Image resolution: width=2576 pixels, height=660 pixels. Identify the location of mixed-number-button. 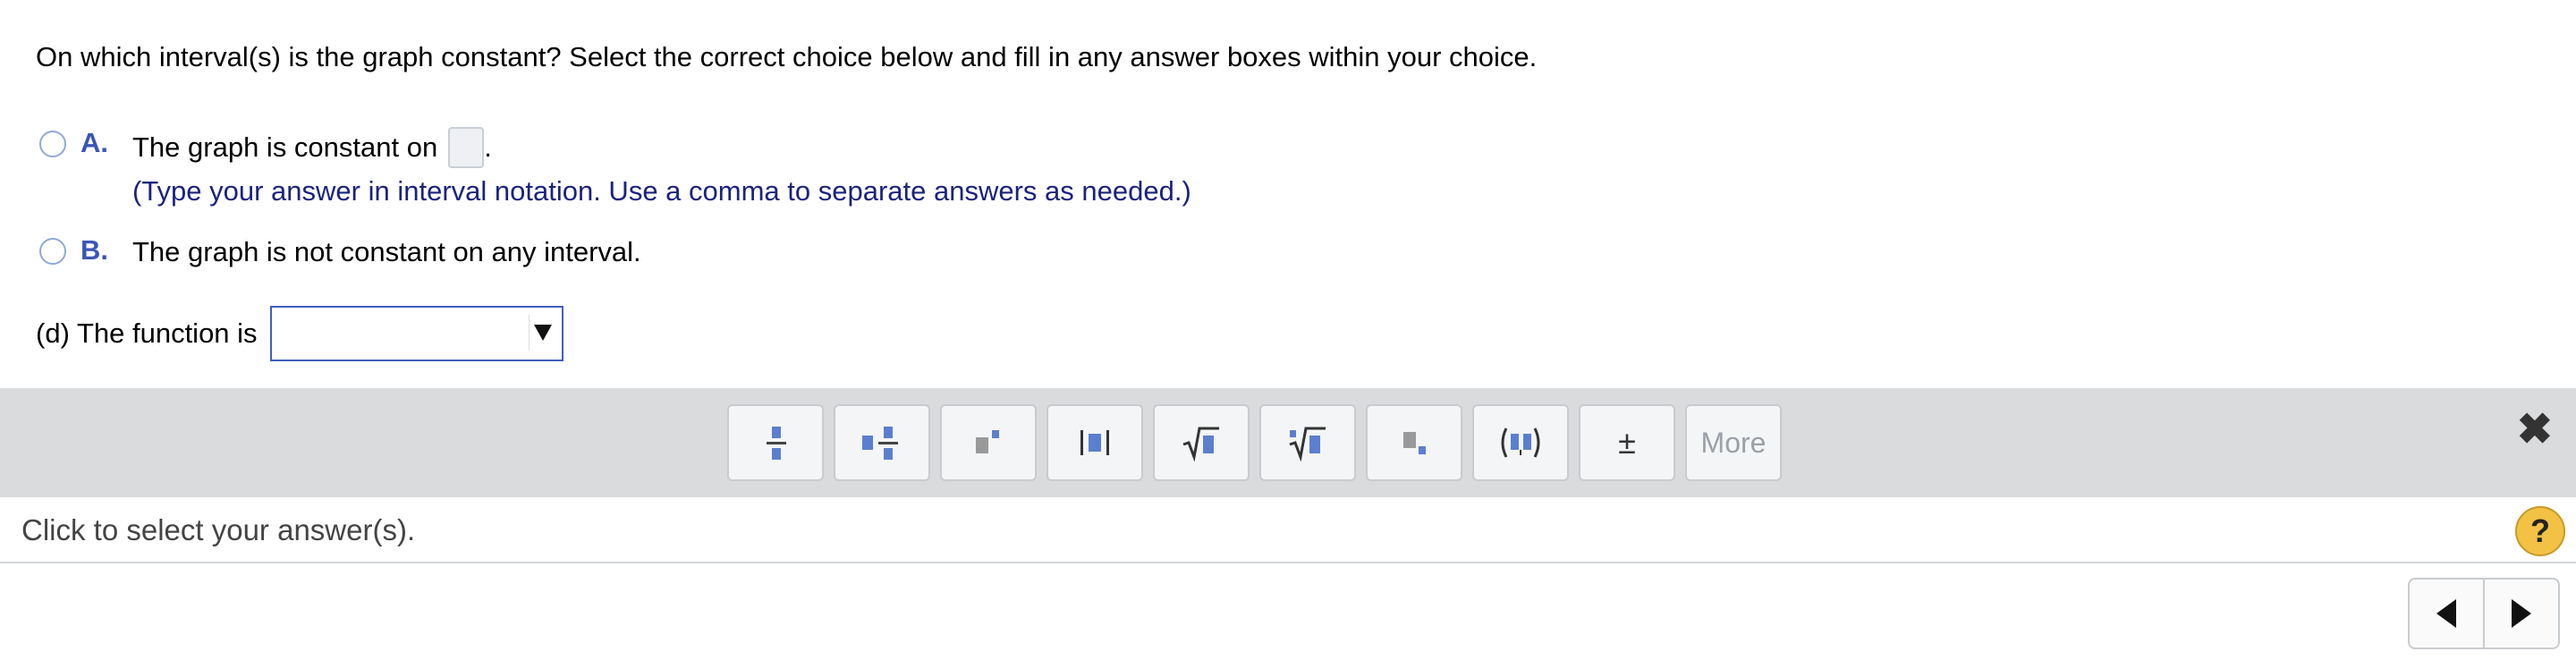
(882, 442).